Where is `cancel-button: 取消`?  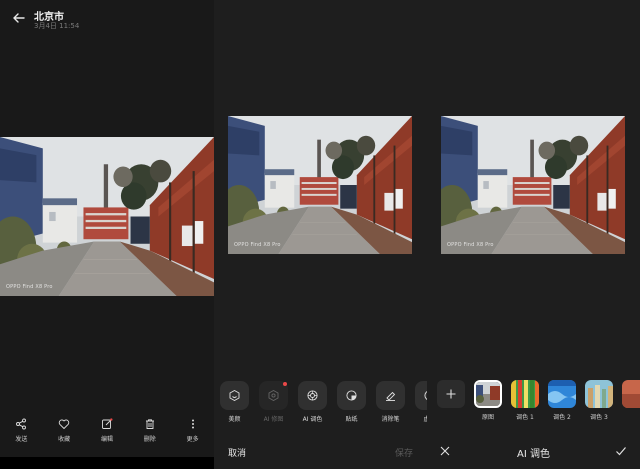 cancel-button: 取消 is located at coordinates (237, 452).